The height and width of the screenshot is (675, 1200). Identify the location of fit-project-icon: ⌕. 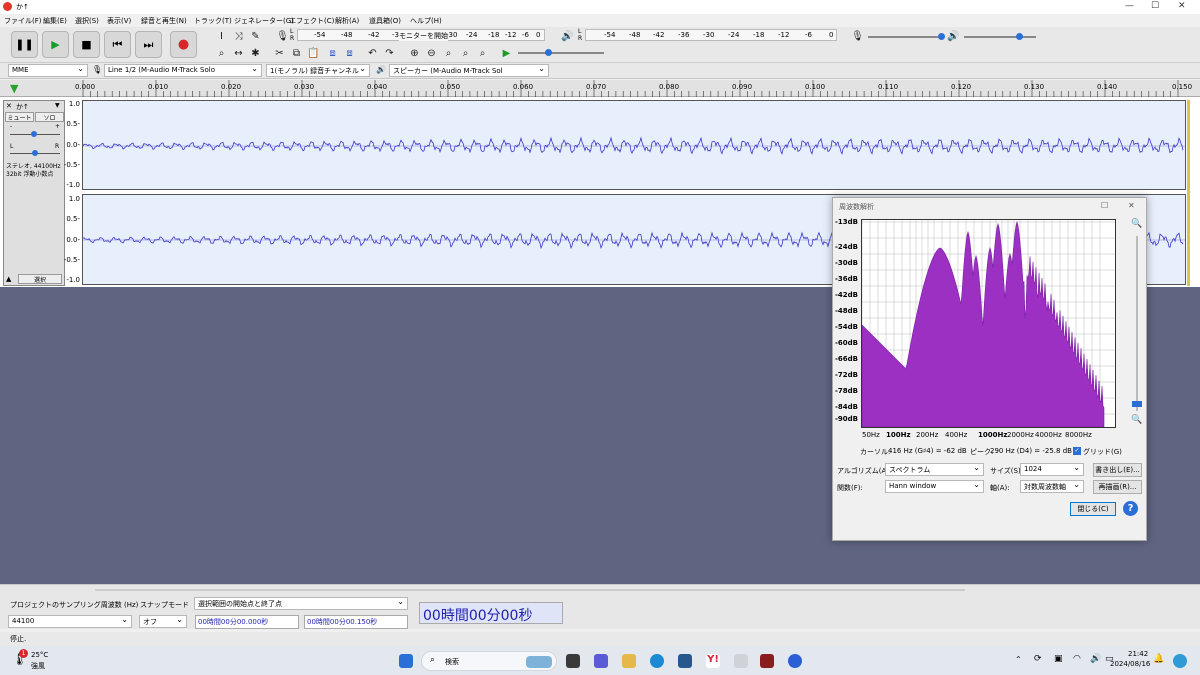
(465, 53).